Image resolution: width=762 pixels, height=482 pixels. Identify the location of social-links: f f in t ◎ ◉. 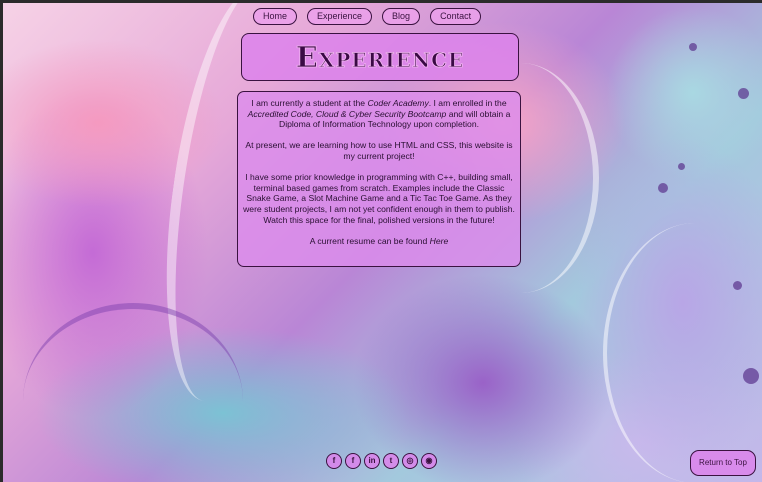
(381, 461).